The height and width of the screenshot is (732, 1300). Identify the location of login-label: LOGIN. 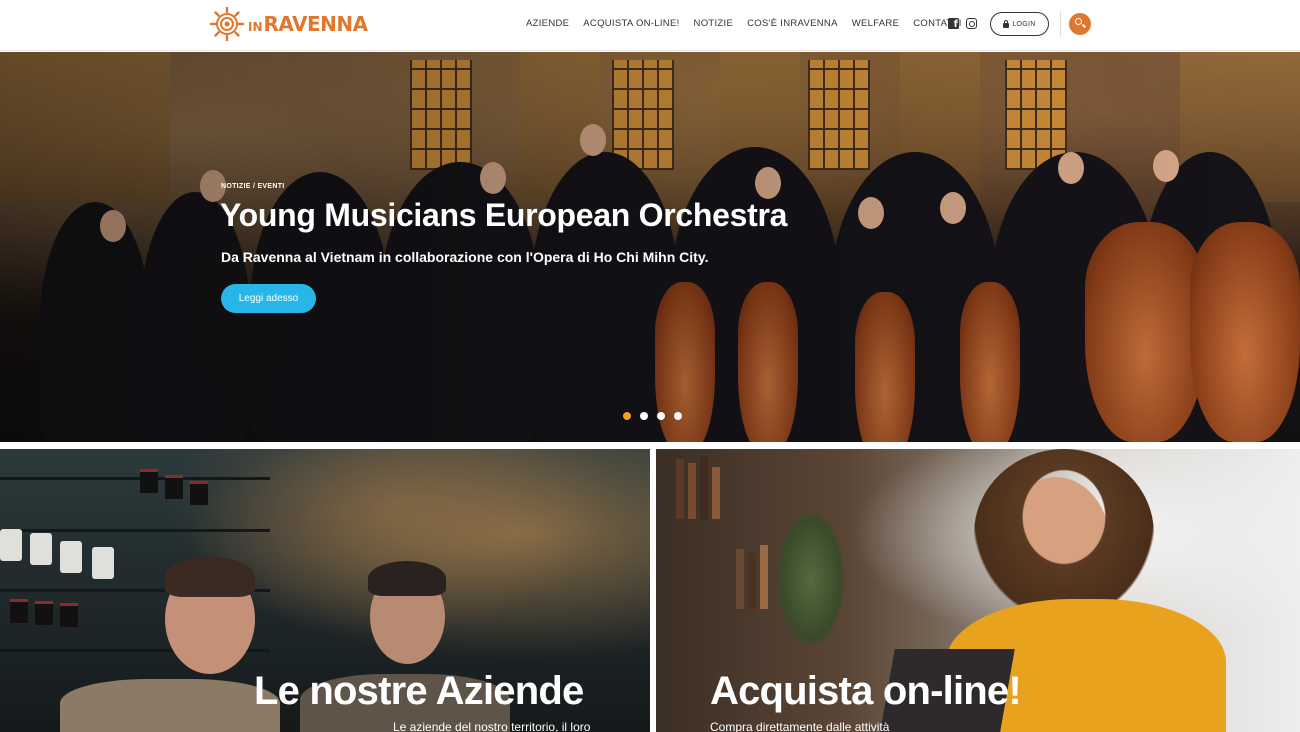
(1024, 24).